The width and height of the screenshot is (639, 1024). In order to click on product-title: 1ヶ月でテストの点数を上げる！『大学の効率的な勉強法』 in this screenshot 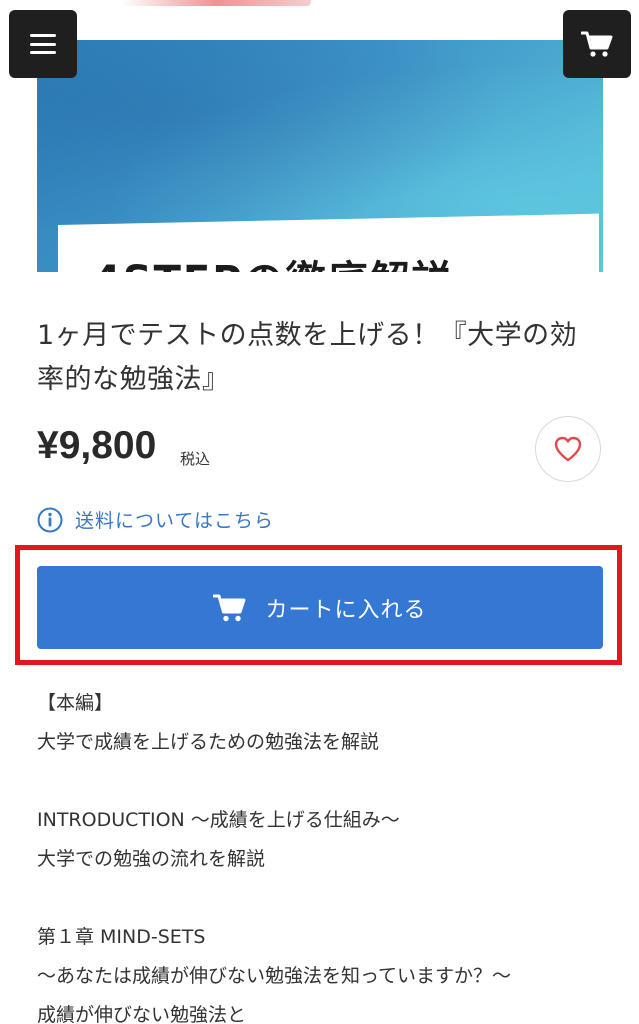, I will do `click(307, 357)`.